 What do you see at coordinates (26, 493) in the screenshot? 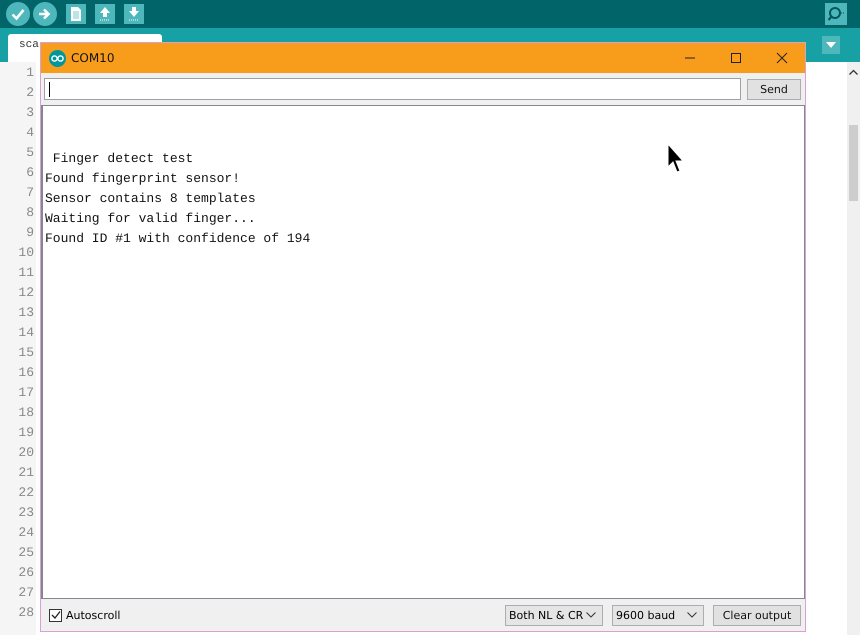
I see `line-number: 22` at bounding box center [26, 493].